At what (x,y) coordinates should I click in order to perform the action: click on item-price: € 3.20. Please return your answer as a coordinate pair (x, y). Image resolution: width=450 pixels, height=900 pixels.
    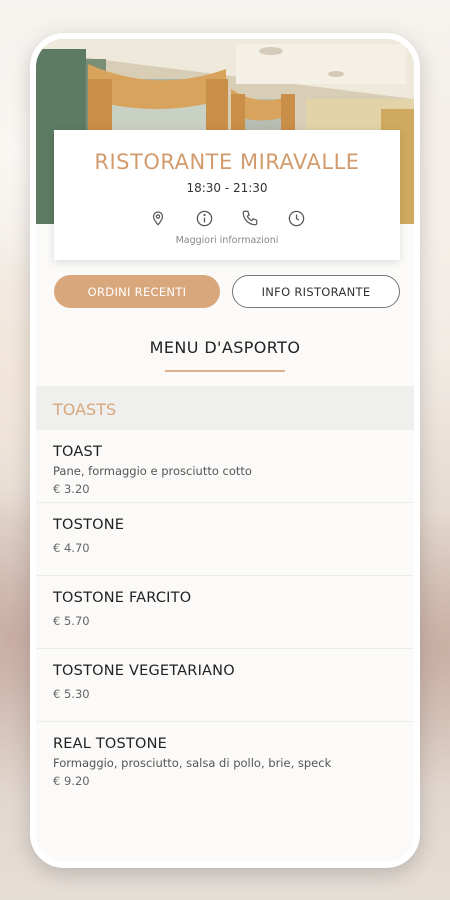
    Looking at the image, I should click on (71, 489).